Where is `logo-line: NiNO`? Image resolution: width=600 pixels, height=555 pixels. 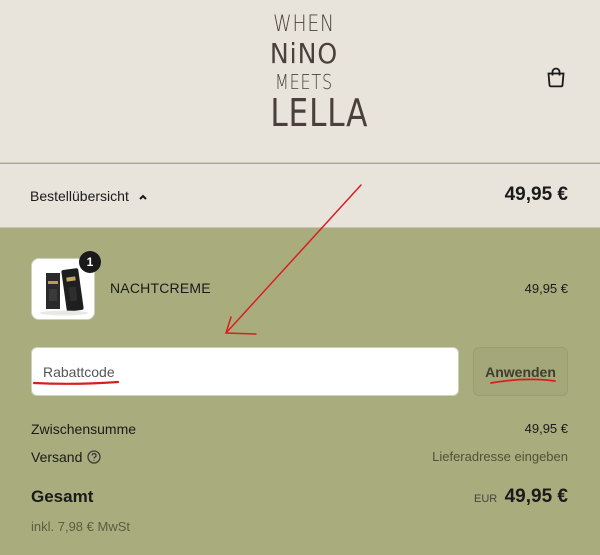 logo-line: NiNO is located at coordinates (304, 53).